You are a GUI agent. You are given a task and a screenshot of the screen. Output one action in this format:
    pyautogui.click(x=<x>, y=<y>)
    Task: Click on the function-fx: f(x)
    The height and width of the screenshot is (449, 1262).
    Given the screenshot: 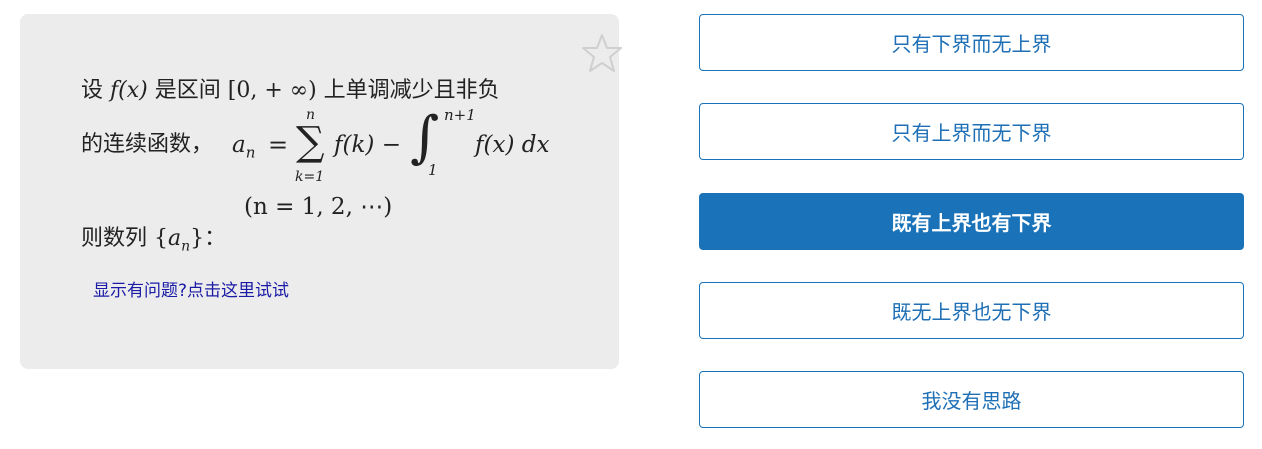 What is the action you would take?
    pyautogui.click(x=129, y=90)
    